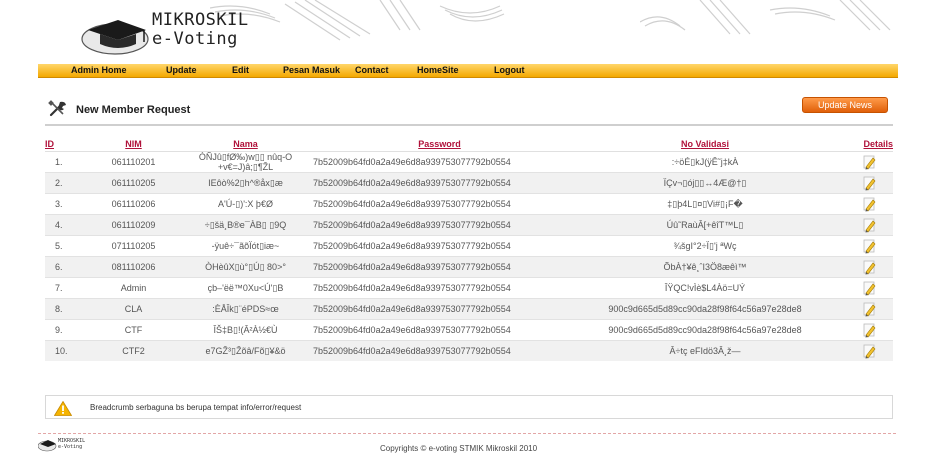 This screenshot has height=456, width=925. What do you see at coordinates (133, 287) in the screenshot?
I see `cell-nim: Admin` at bounding box center [133, 287].